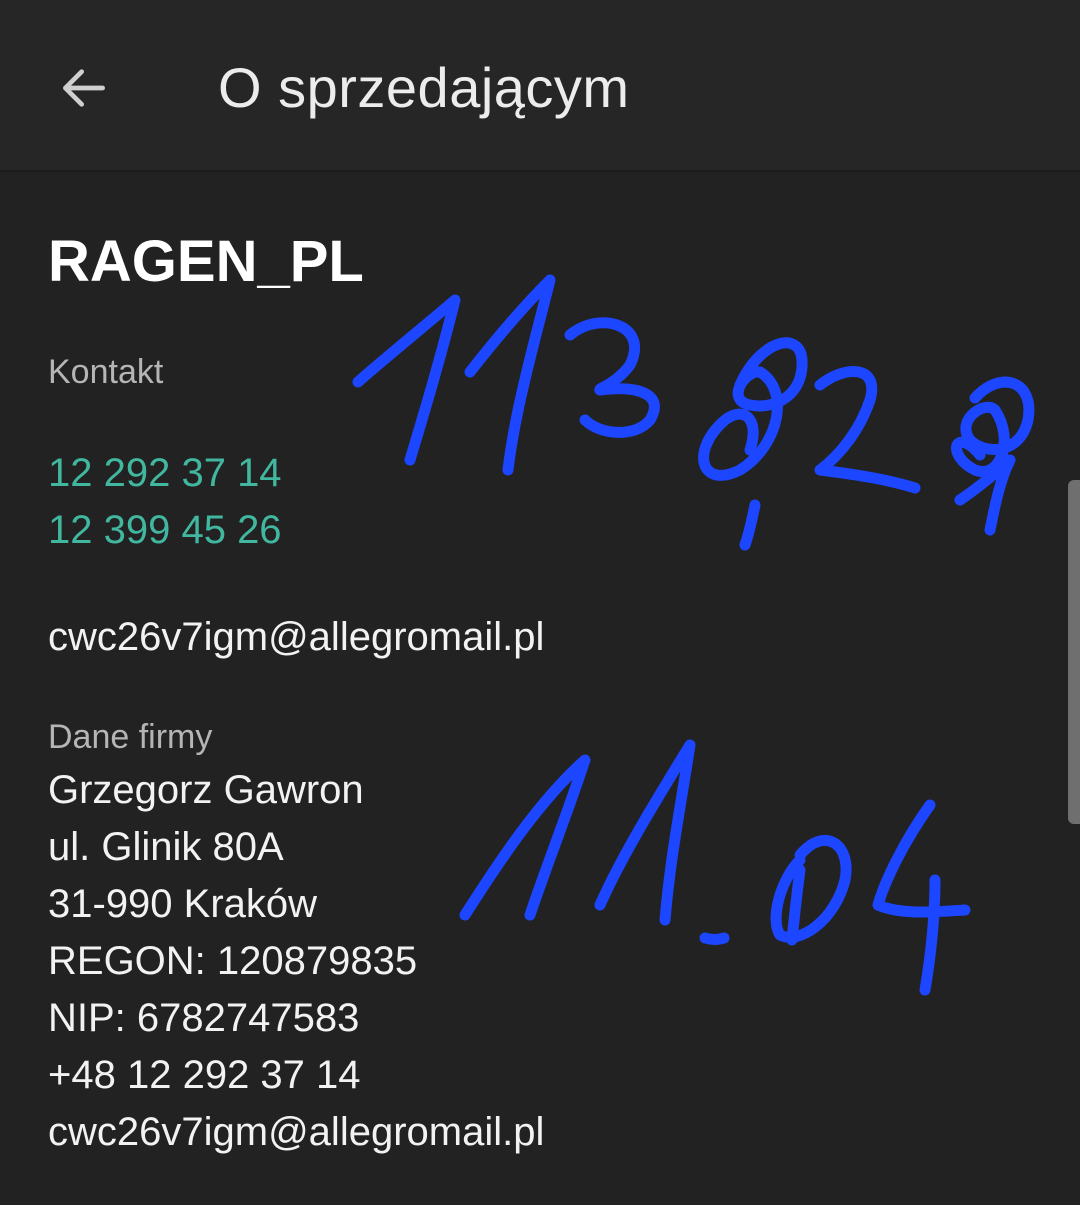 The width and height of the screenshot is (1080, 1205). I want to click on company-email: cwc26v7igm@allegromail.pl, so click(296, 1132).